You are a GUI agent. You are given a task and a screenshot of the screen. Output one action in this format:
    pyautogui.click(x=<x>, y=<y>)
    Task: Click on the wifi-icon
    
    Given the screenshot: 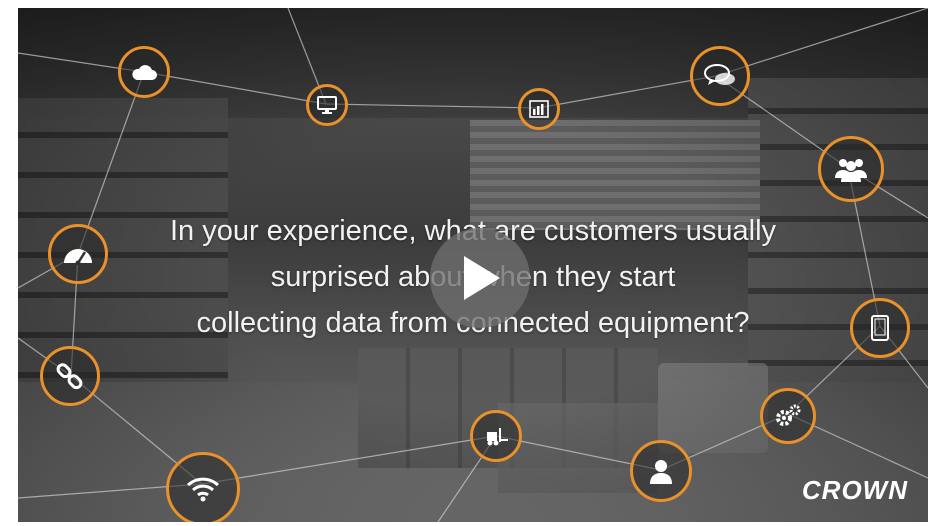 What is the action you would take?
    pyautogui.click(x=203, y=487)
    